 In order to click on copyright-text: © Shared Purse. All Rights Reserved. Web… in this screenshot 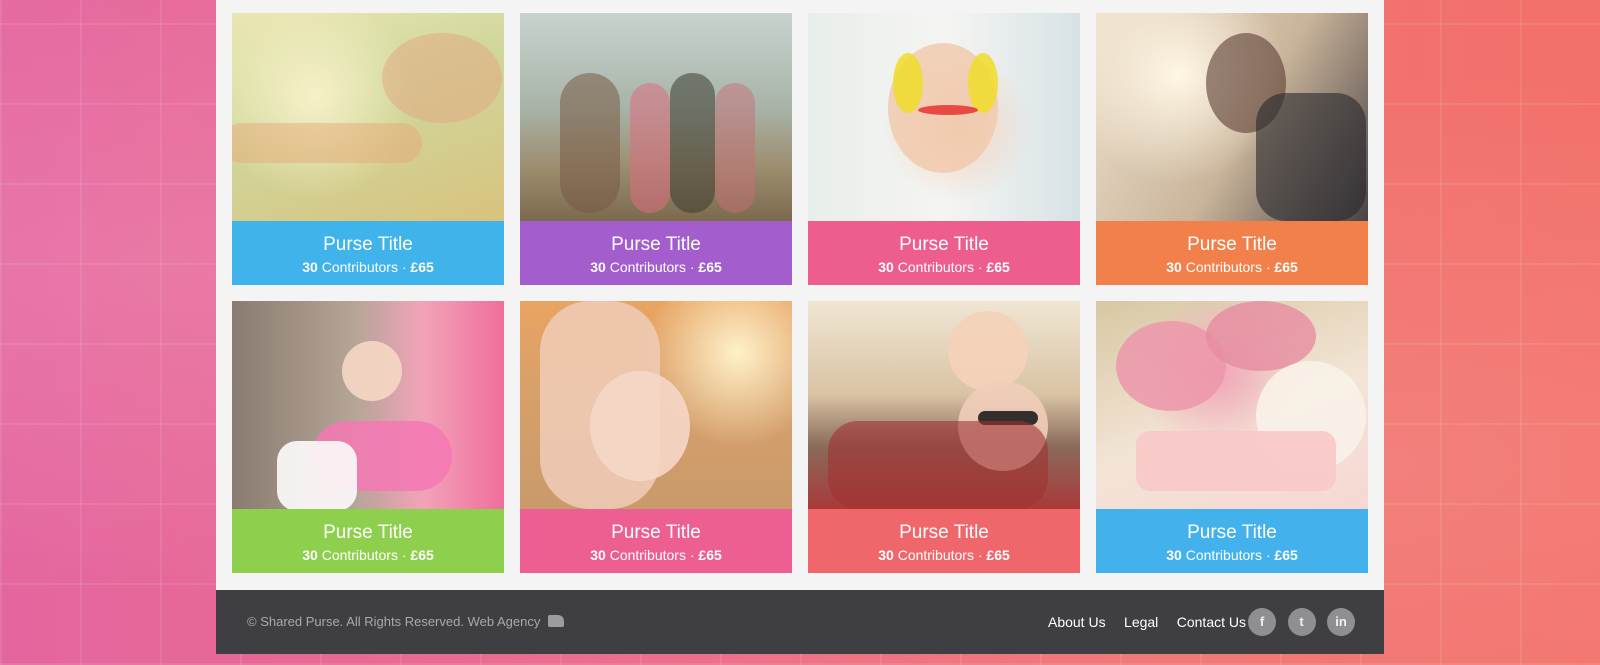, I will do `click(394, 621)`.